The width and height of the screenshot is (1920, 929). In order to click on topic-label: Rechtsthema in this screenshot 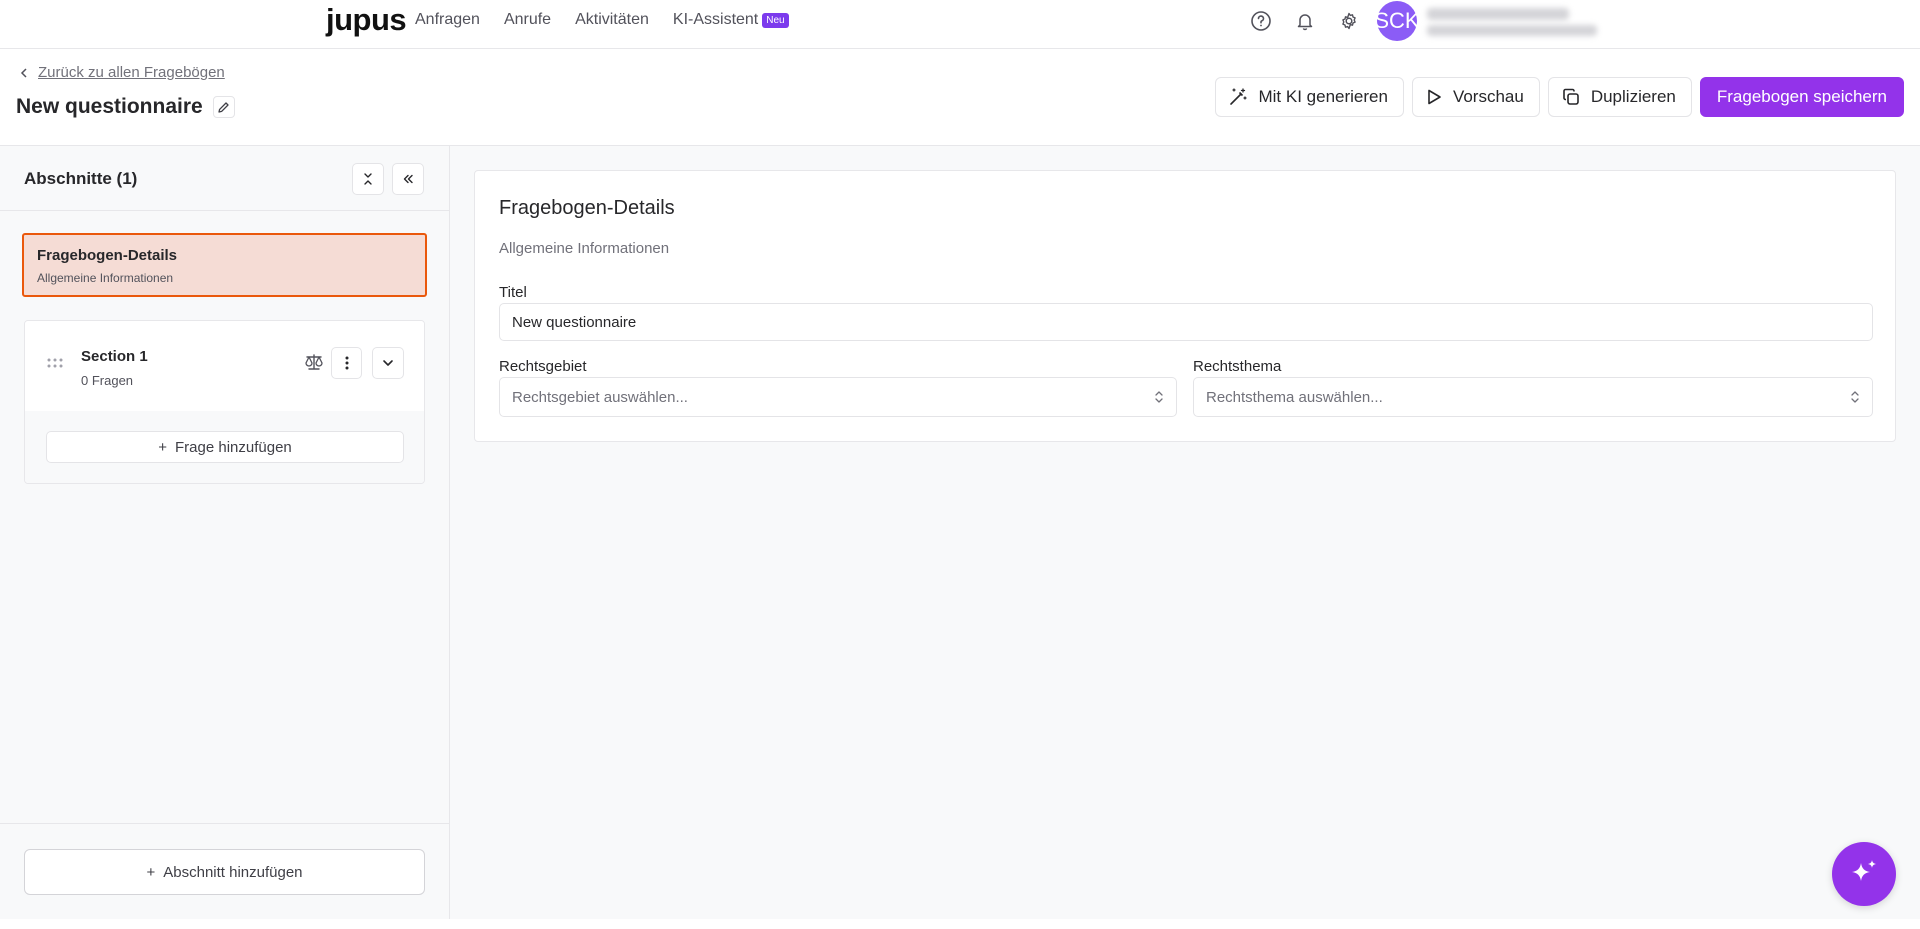, I will do `click(1237, 366)`.